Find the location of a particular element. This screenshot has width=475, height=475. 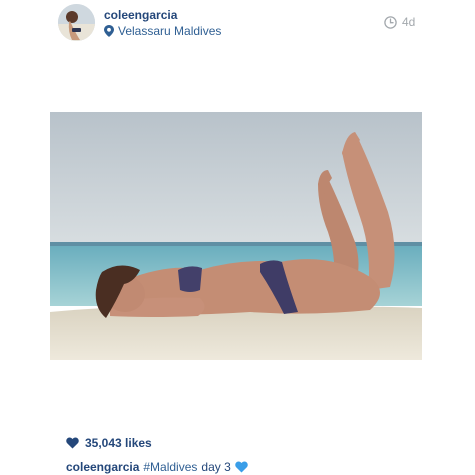

time-ago-label: 4d is located at coordinates (409, 22).